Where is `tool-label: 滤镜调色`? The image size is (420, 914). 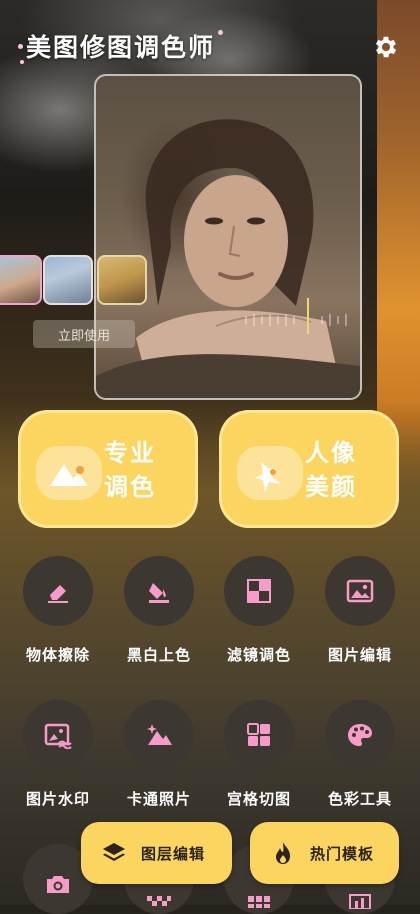
tool-label: 滤镜调色 is located at coordinates (258, 655).